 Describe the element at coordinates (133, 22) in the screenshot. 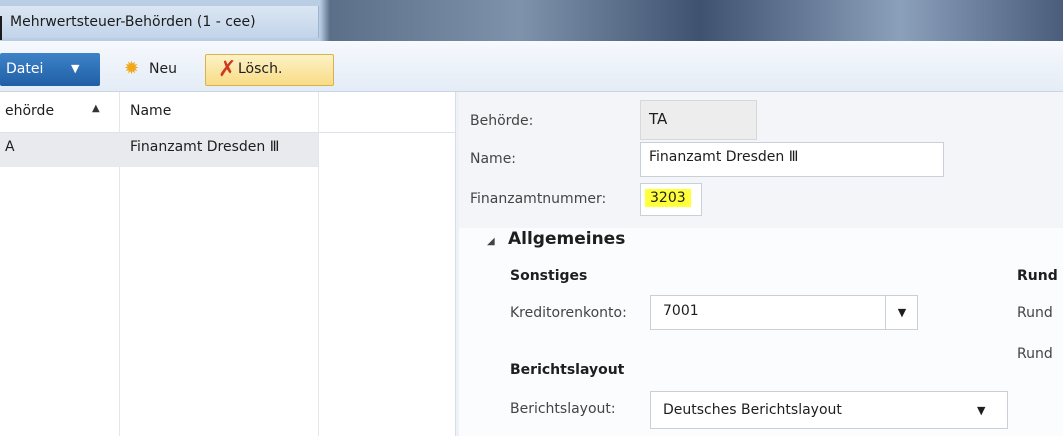

I see `window-title: Mehrwertsteuer-Behörden (1 - cee)` at that location.